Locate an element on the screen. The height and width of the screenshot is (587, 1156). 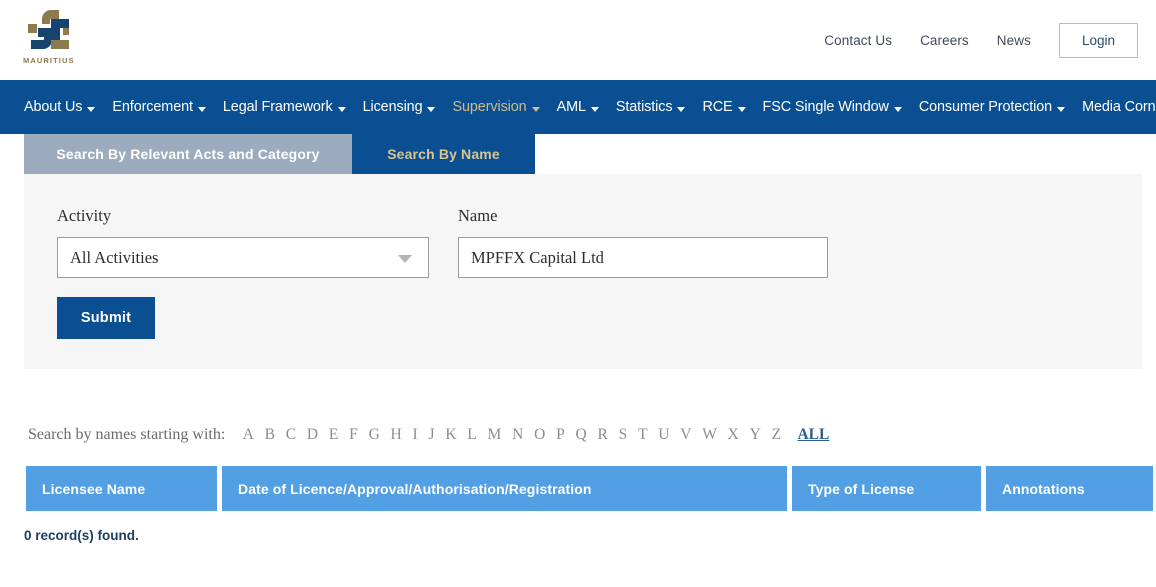
nav-item-rce: RCE is located at coordinates (724, 107).